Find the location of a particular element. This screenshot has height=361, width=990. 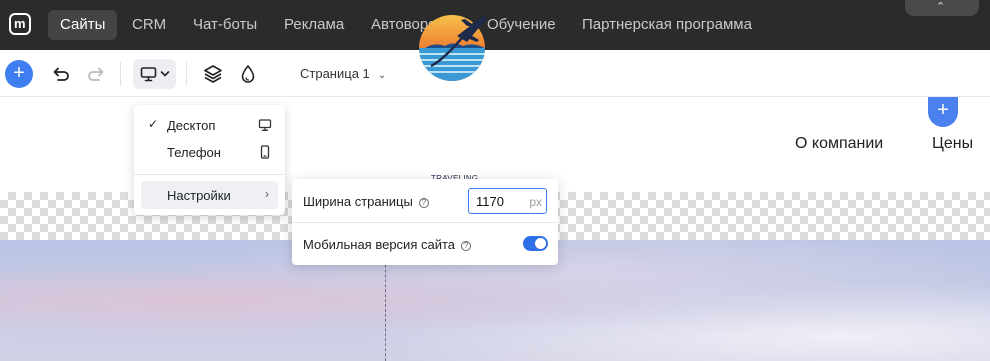

site-nav-prices: Цены is located at coordinates (952, 144).